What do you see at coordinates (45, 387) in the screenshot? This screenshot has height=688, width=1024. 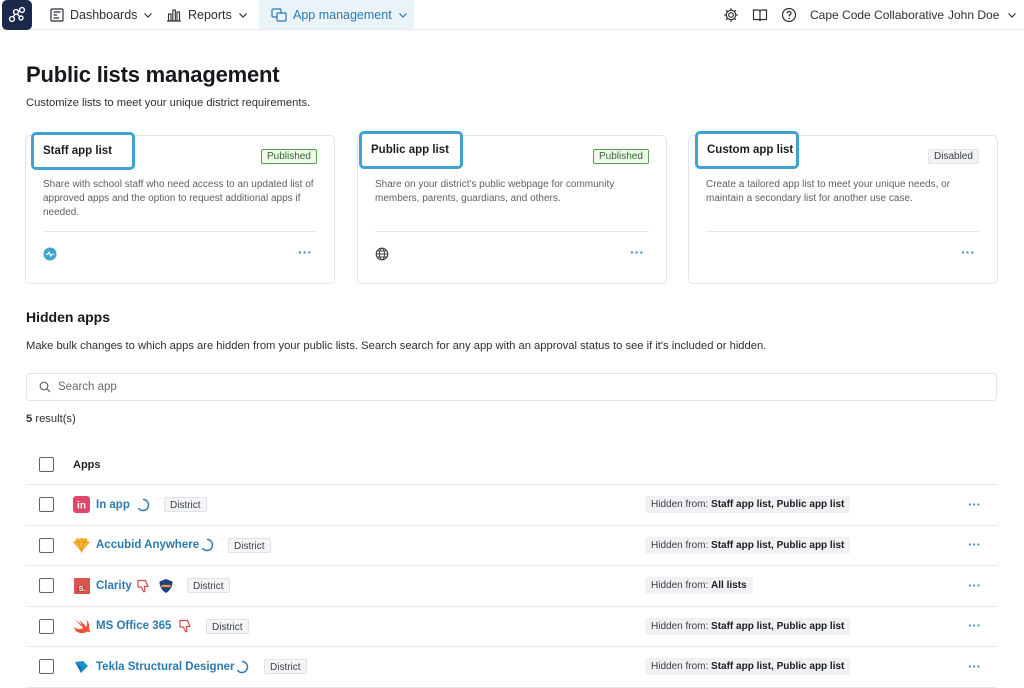 I see `search-icon` at bounding box center [45, 387].